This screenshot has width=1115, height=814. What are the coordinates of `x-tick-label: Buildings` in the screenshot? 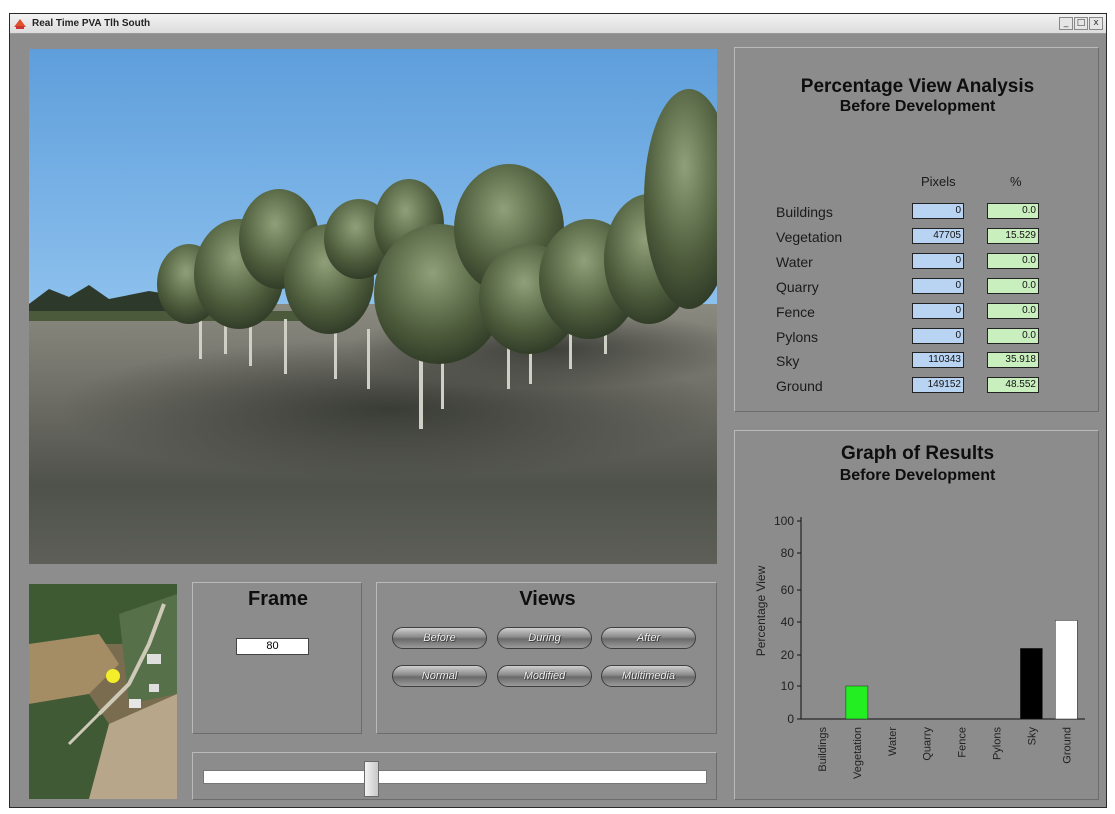 It's located at (823, 749).